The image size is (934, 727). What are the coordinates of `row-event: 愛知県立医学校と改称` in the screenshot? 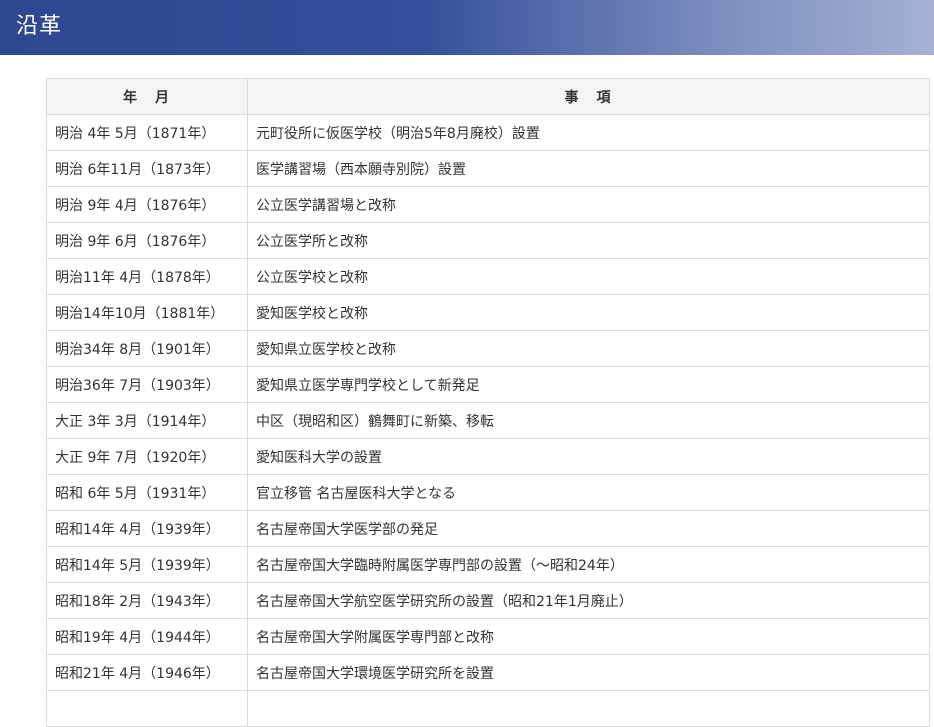 It's located at (588, 348).